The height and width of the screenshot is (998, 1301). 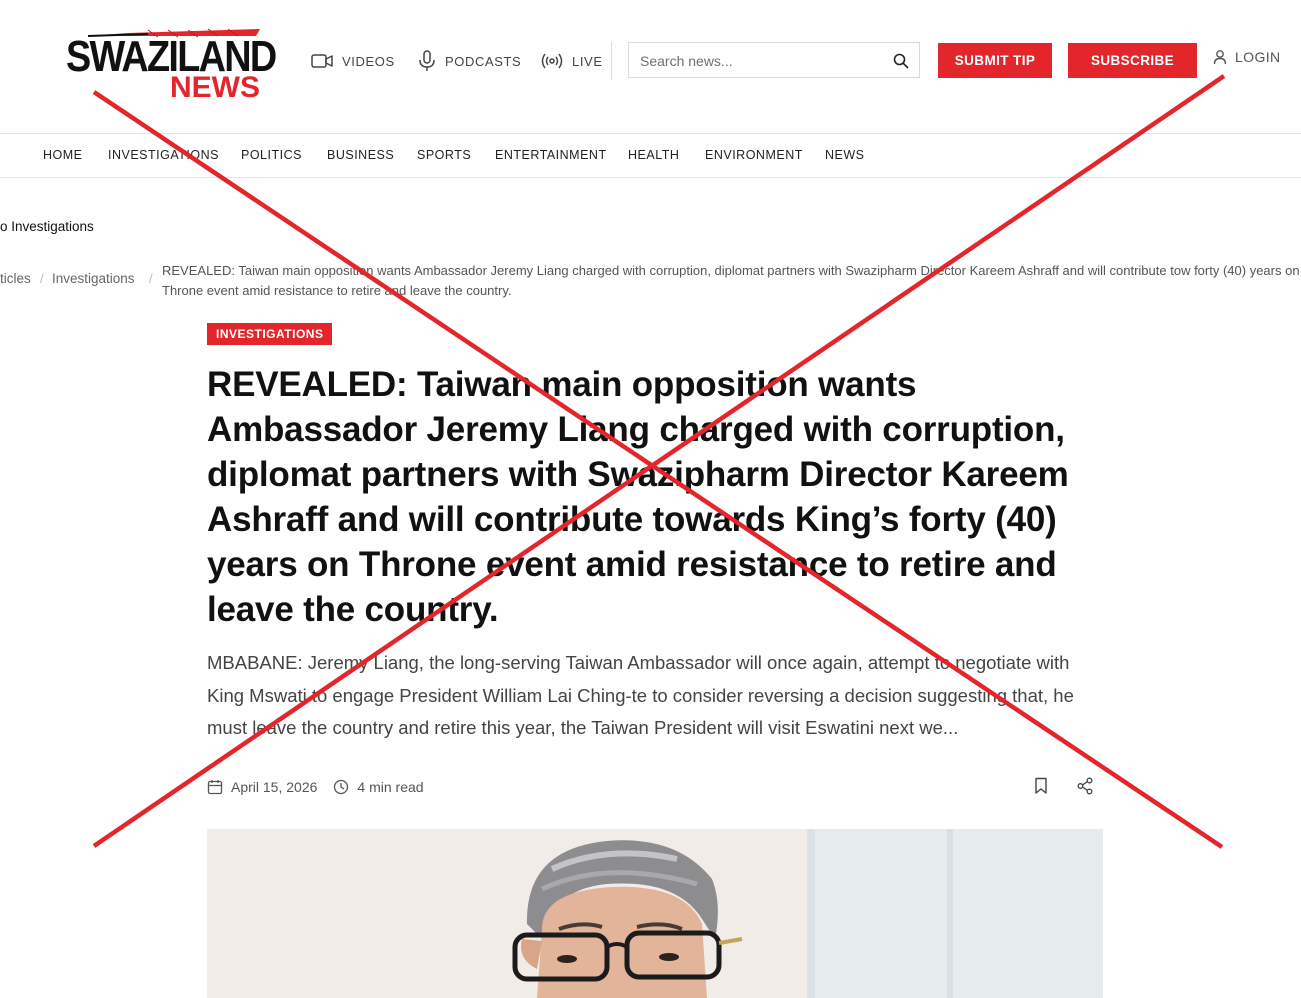 I want to click on nav-item-business: BUSINESS, so click(x=360, y=155).